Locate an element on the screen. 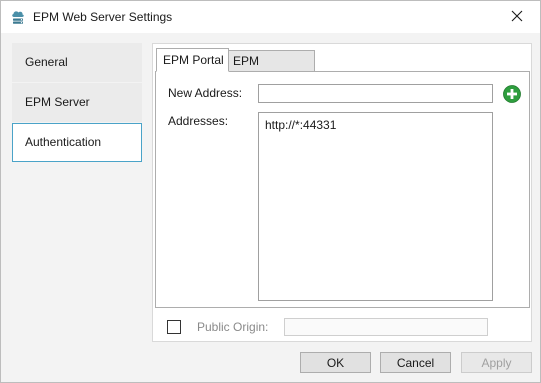 This screenshot has width=541, height=383. settings-nav: General EPM Server Authentication is located at coordinates (77, 103).